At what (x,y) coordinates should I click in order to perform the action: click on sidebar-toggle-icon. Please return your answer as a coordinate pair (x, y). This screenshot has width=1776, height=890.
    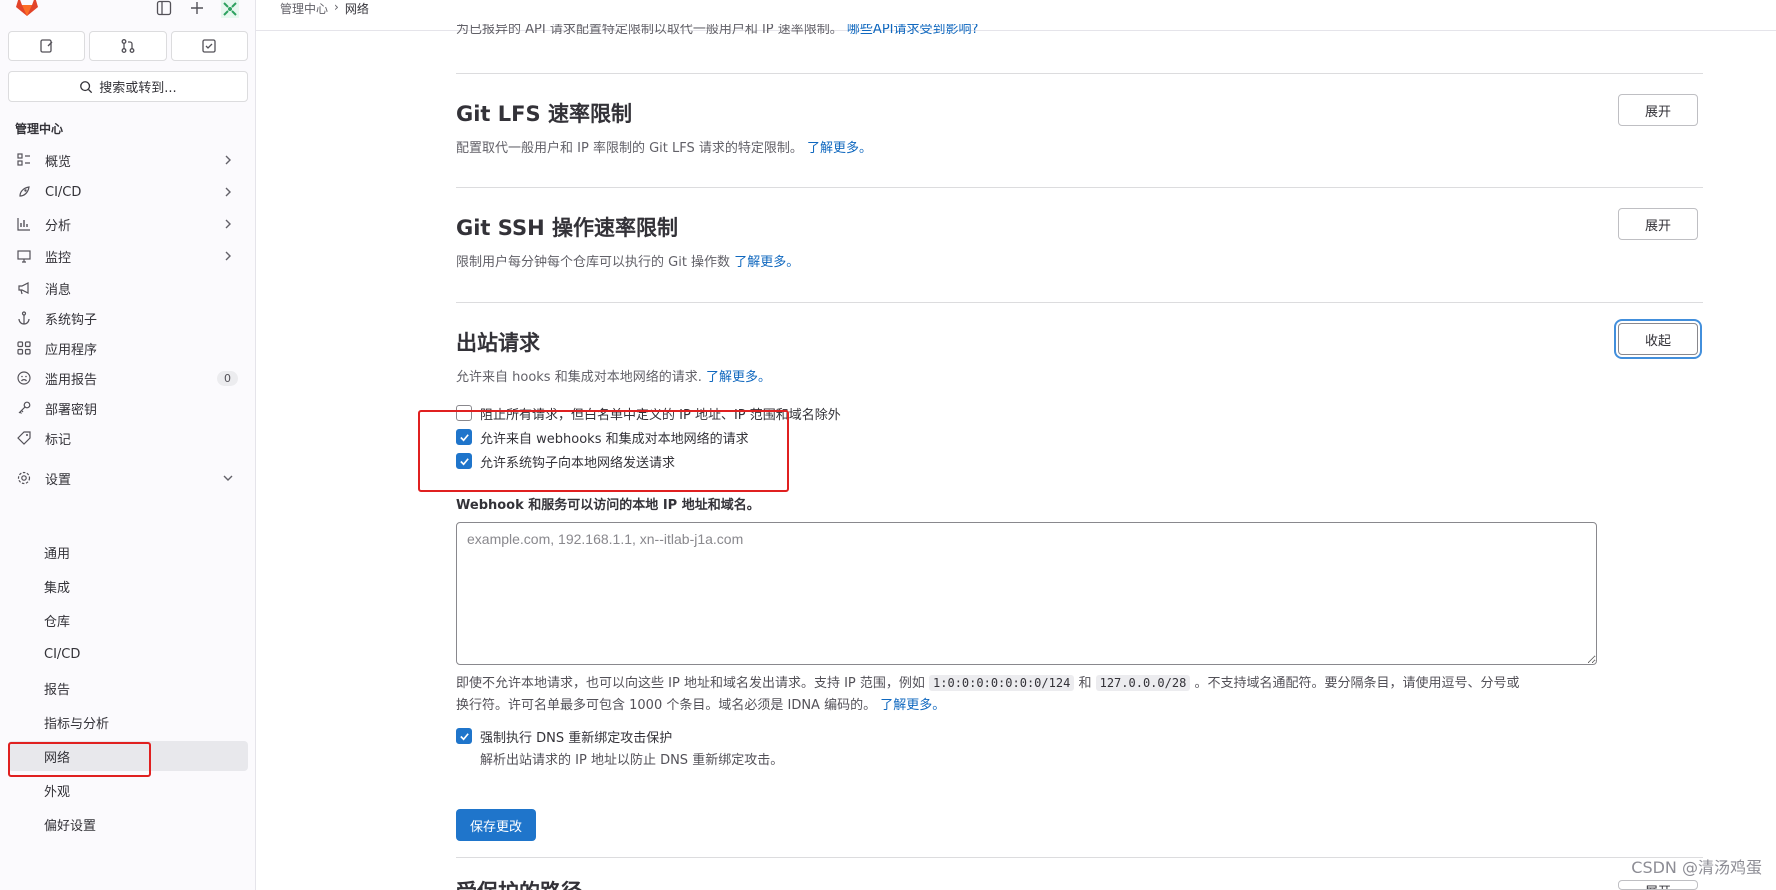
    Looking at the image, I should click on (164, 9).